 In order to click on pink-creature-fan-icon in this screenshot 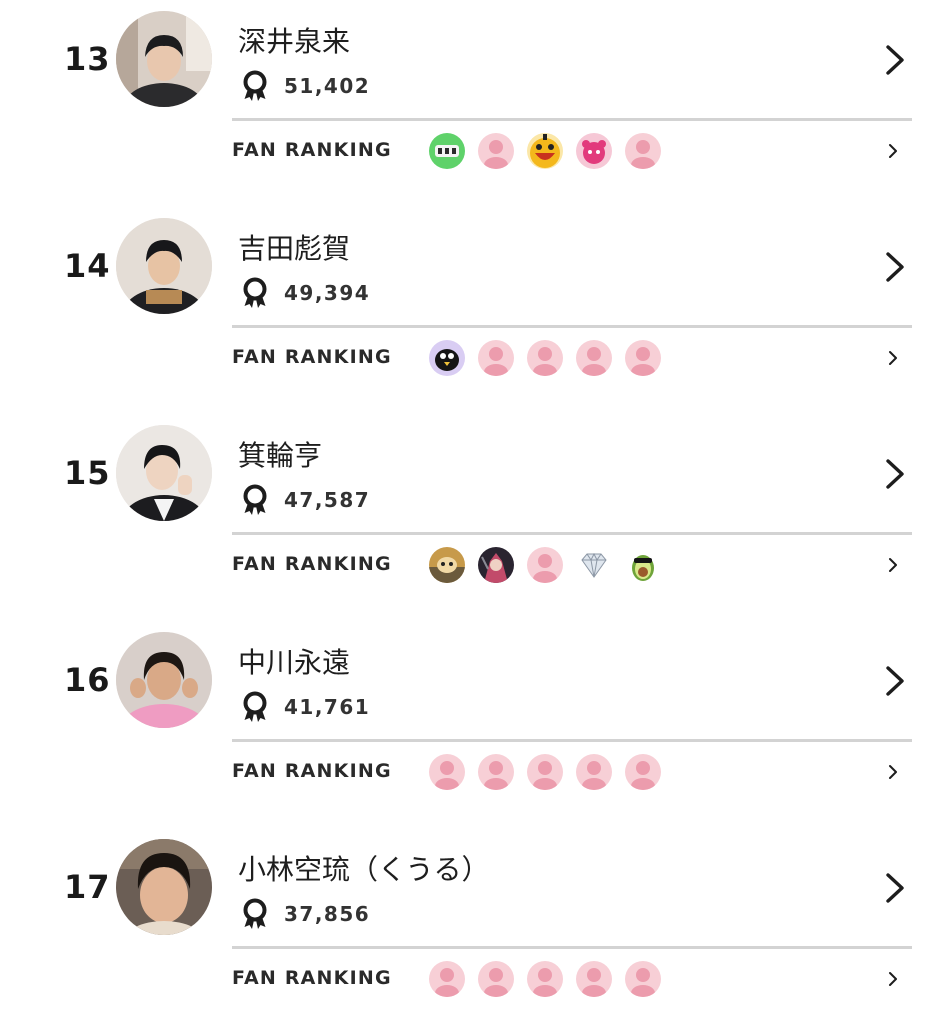, I will do `click(594, 151)`.